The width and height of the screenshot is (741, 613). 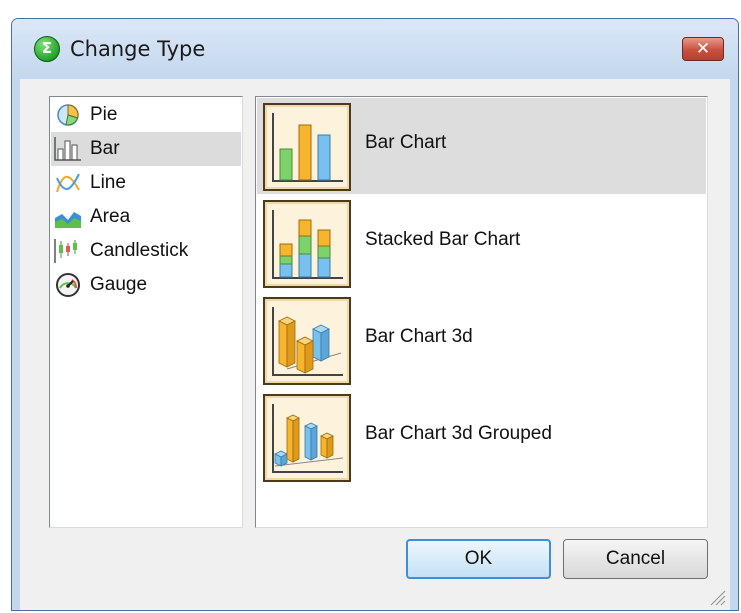 I want to click on type-label-line: Line, so click(x=108, y=182).